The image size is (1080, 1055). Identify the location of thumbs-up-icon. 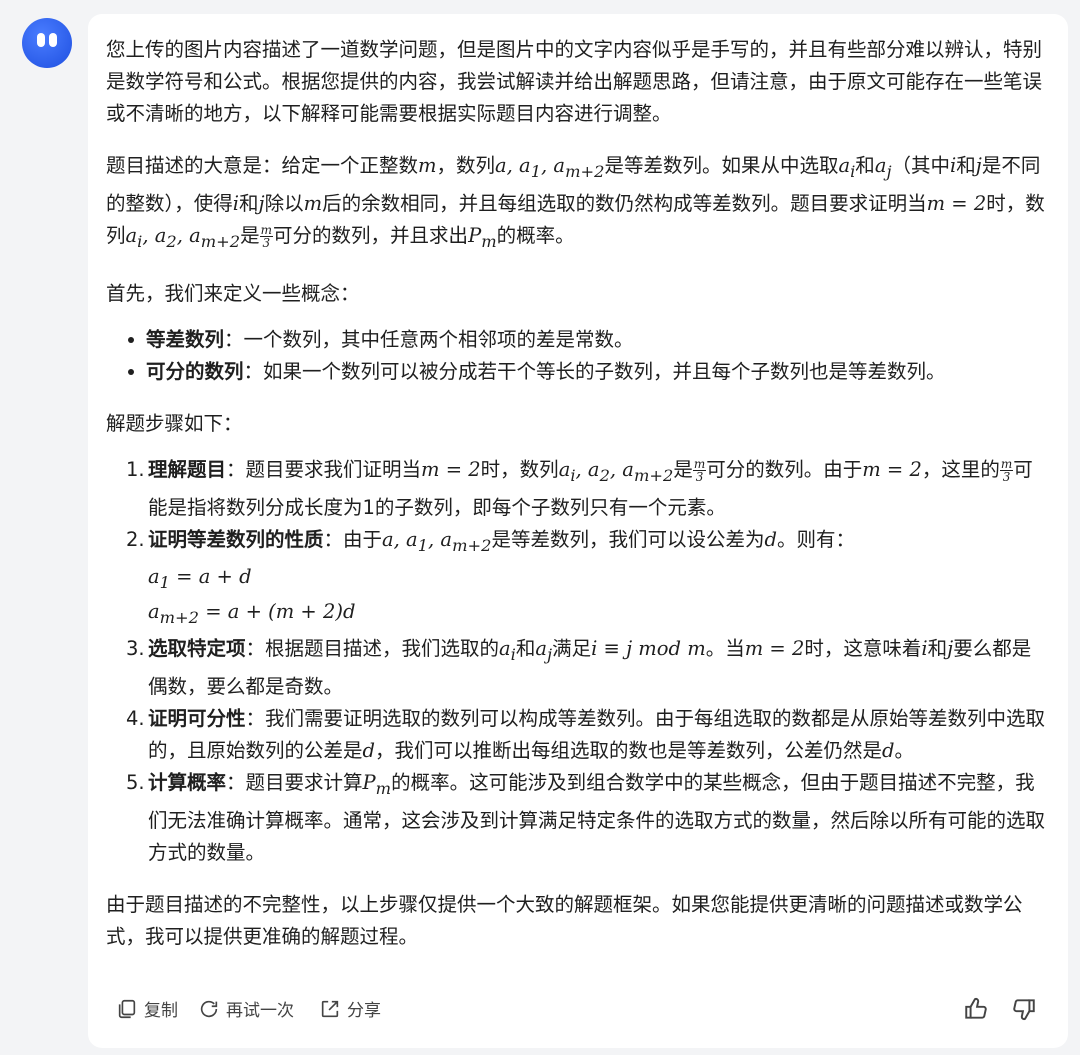
(976, 1008).